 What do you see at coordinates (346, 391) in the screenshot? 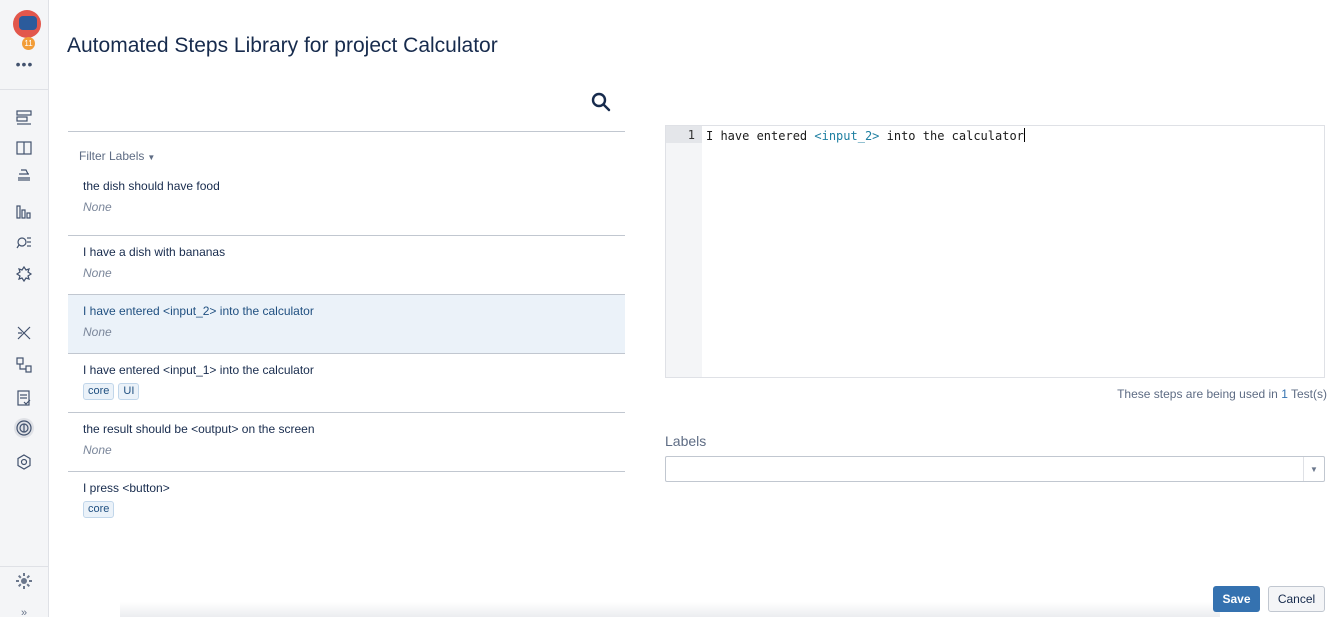
I see `step-tags: core UI` at bounding box center [346, 391].